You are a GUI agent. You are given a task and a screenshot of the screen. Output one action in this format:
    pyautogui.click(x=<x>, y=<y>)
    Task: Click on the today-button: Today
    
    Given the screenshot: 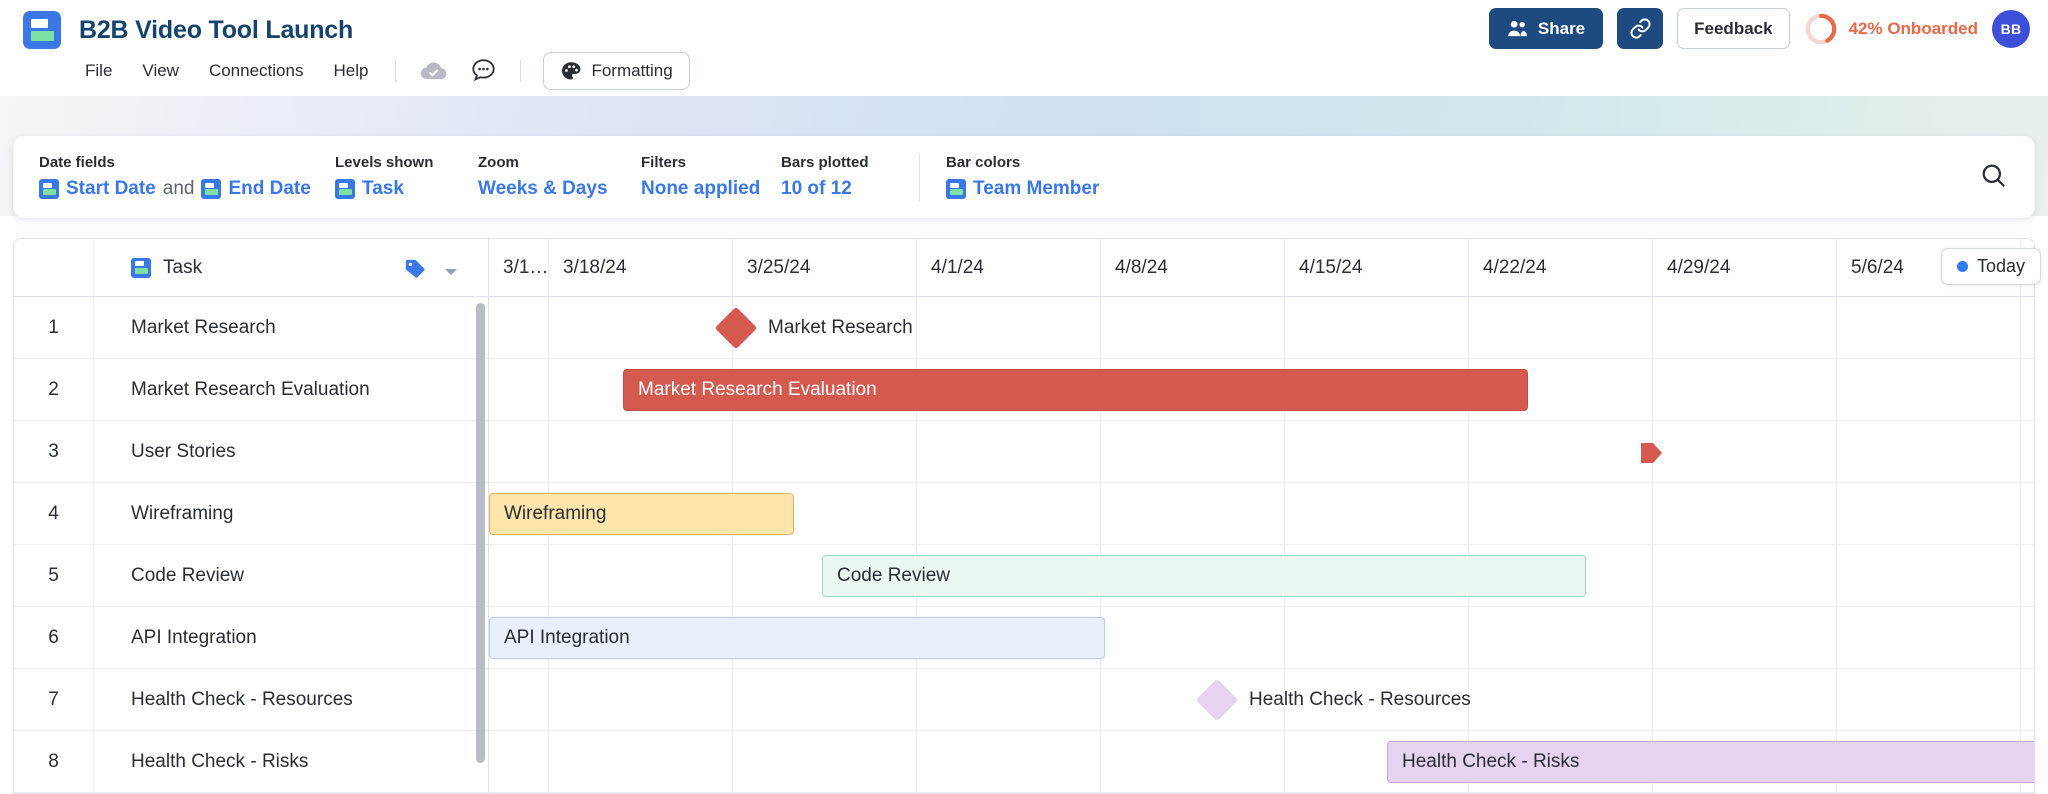 What is the action you would take?
    pyautogui.click(x=1990, y=266)
    